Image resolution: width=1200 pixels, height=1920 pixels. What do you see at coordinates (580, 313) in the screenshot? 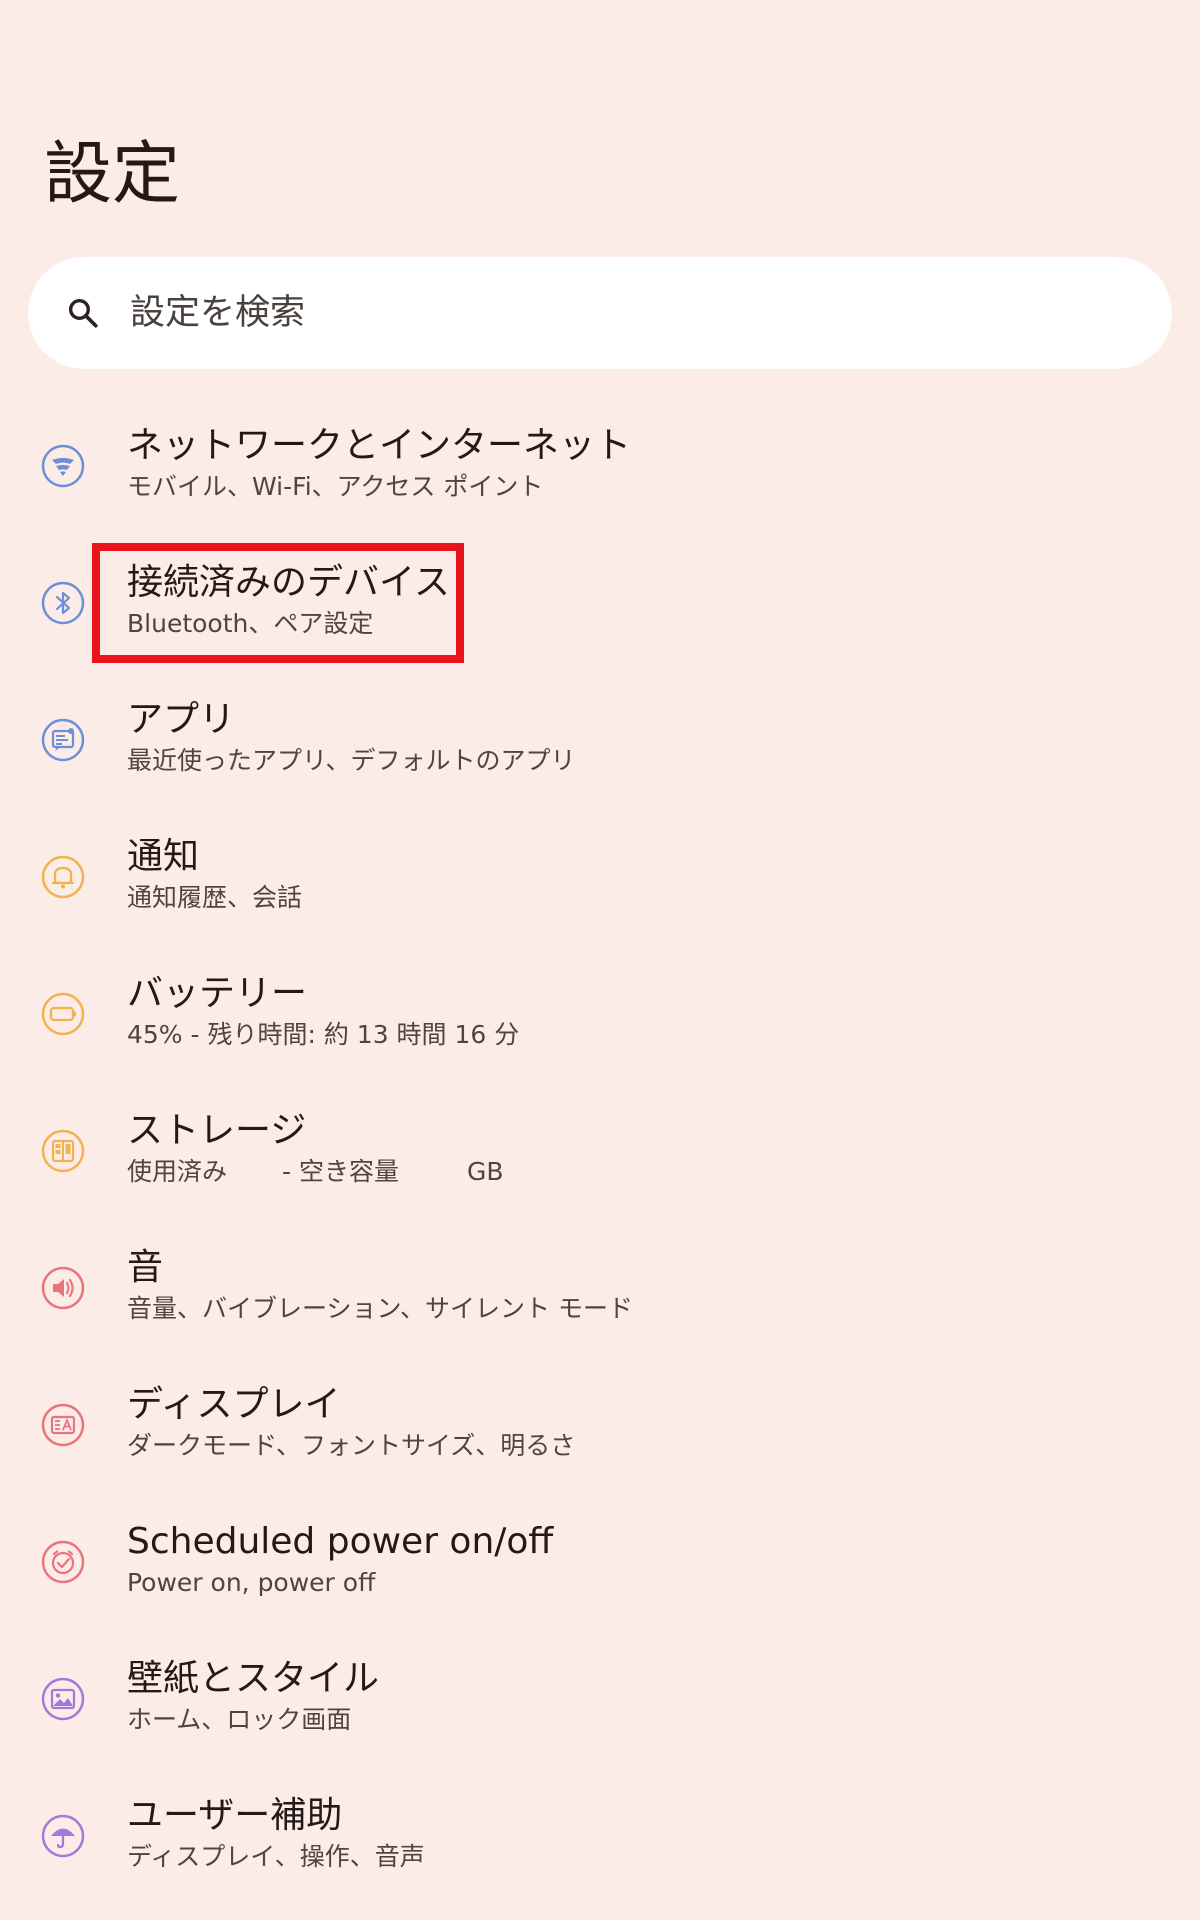
I see `search-input` at bounding box center [580, 313].